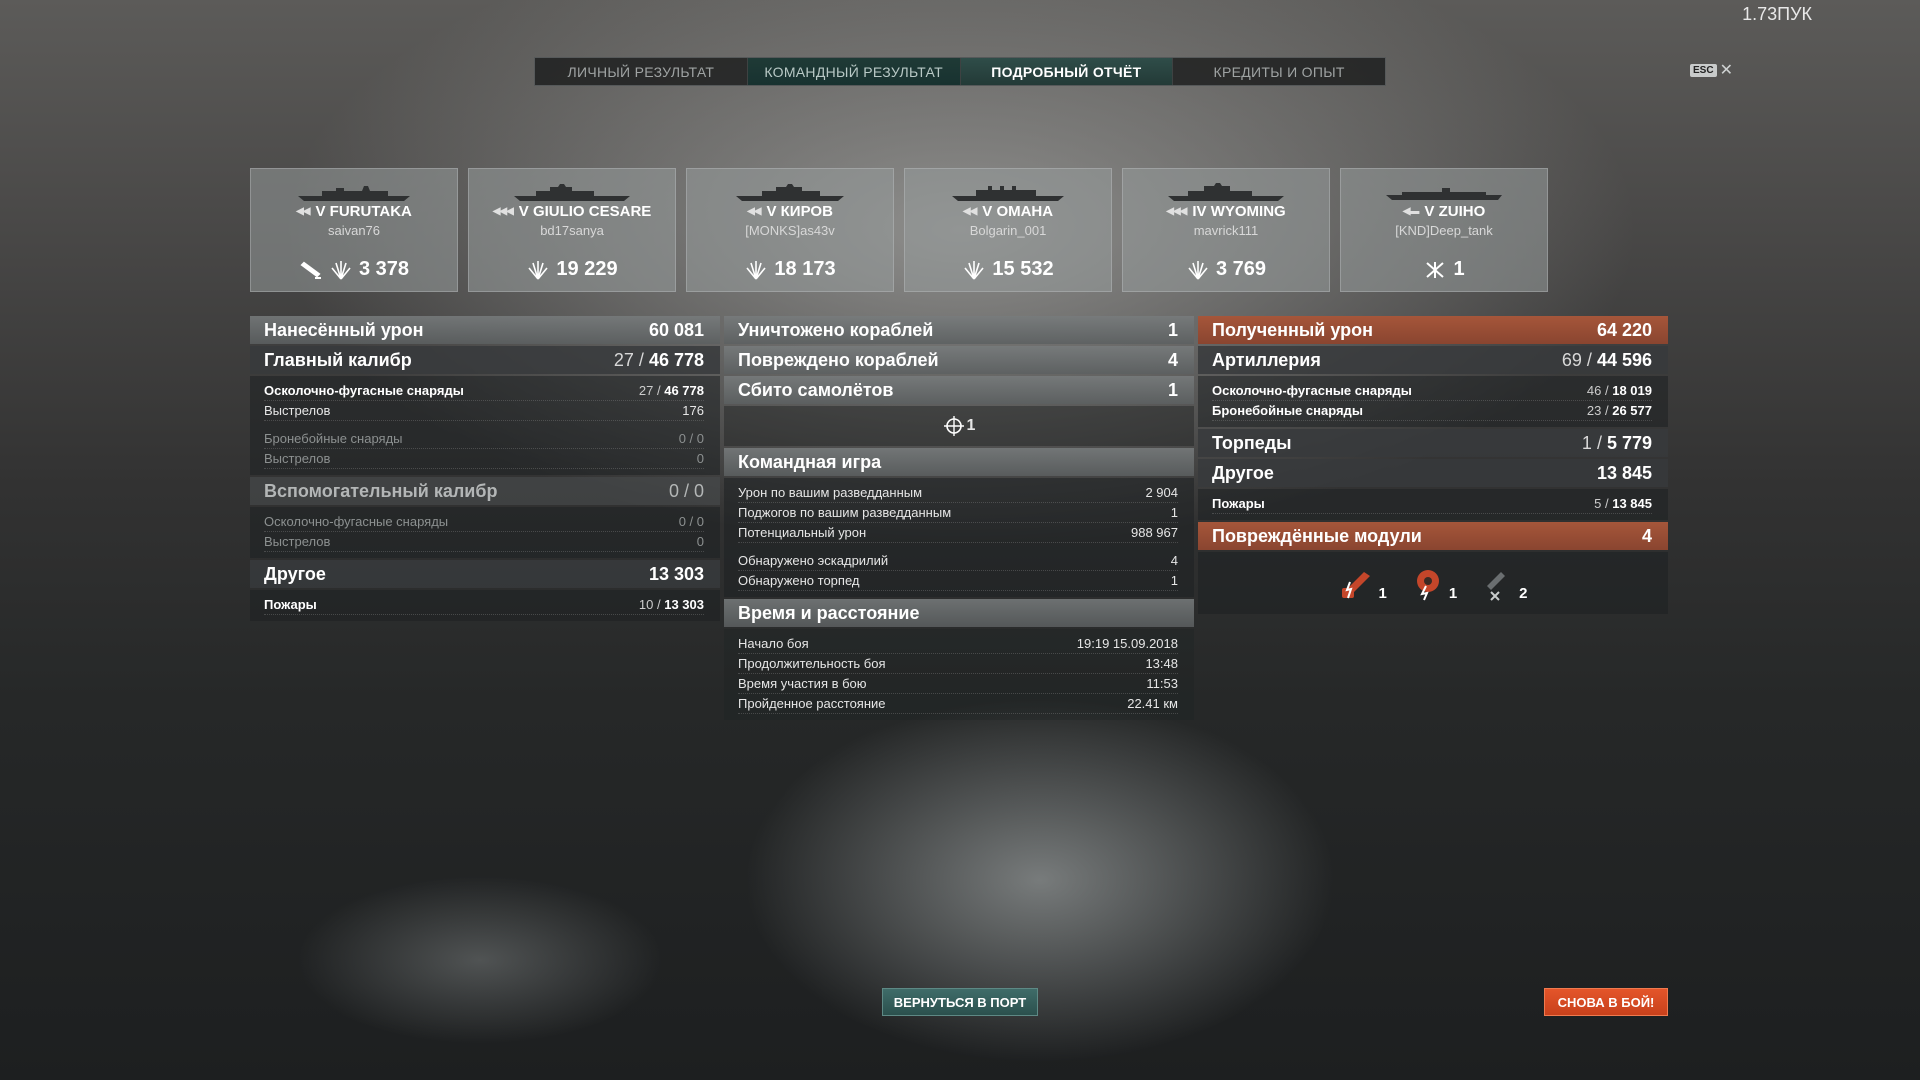 The width and height of the screenshot is (1920, 1080). What do you see at coordinates (812, 703) in the screenshot?
I see `stat-label: Пройденное расстояние` at bounding box center [812, 703].